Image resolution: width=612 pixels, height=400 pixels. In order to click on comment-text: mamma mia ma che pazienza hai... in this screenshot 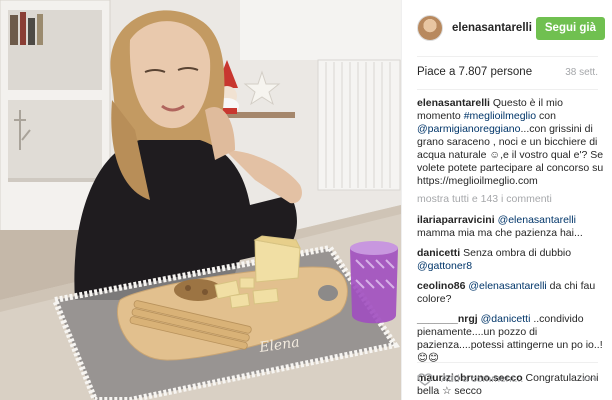, I will do `click(500, 233)`.